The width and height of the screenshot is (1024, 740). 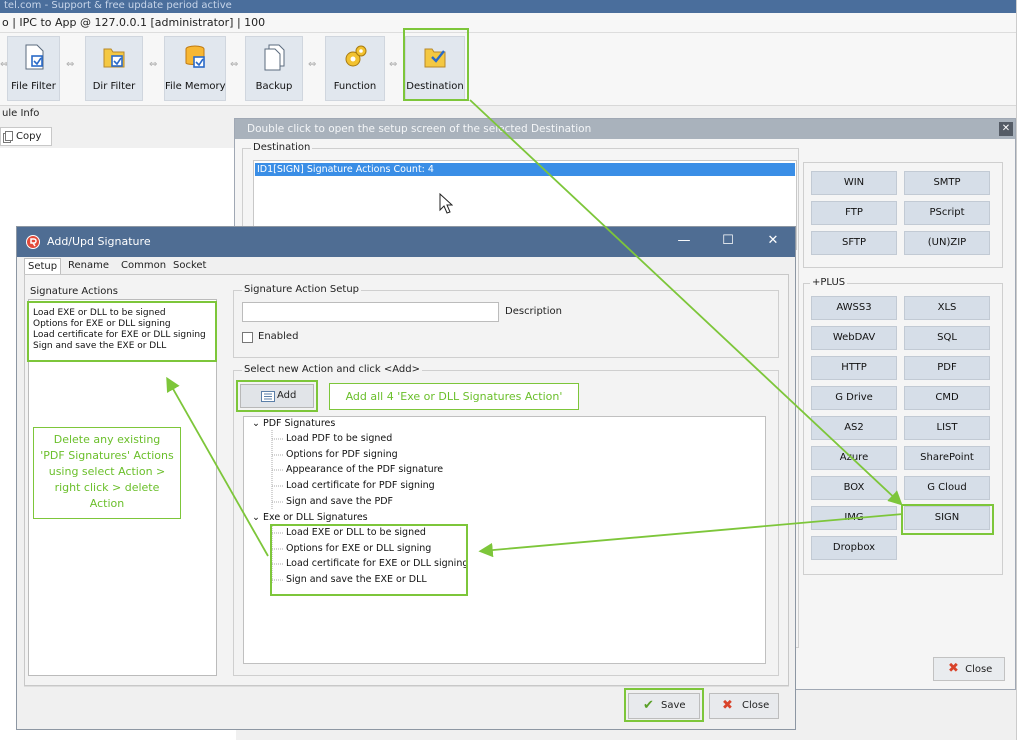 I want to click on enabled-checkbox, so click(x=247, y=337).